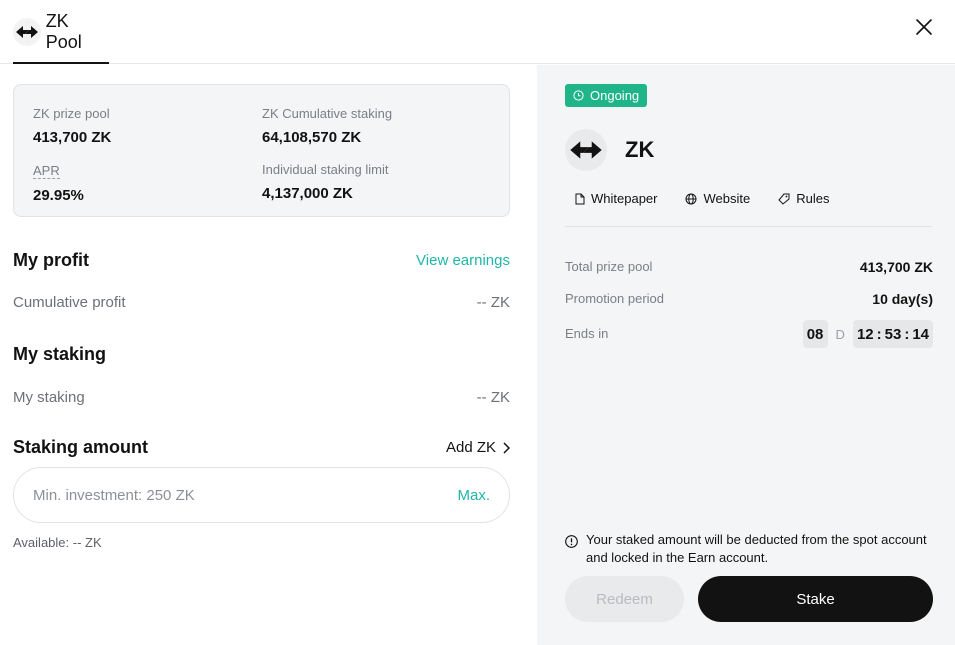 This screenshot has height=645, width=955. What do you see at coordinates (69, 302) in the screenshot?
I see `cumulative-profit-label: Cumulative profit` at bounding box center [69, 302].